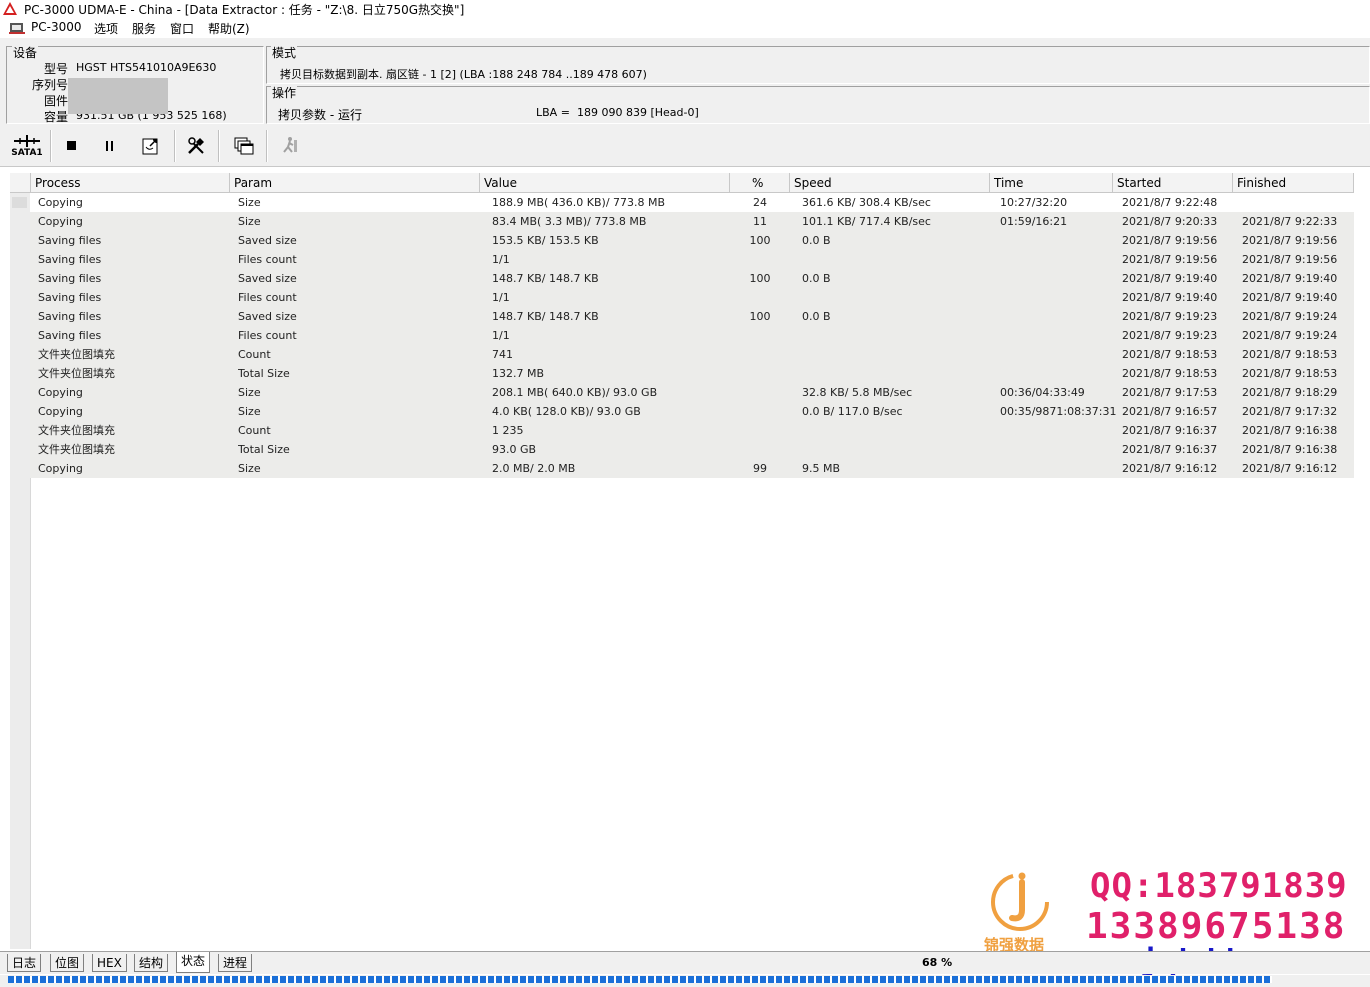  Describe the element at coordinates (55, 69) in the screenshot. I see `model-label: 型号` at that location.